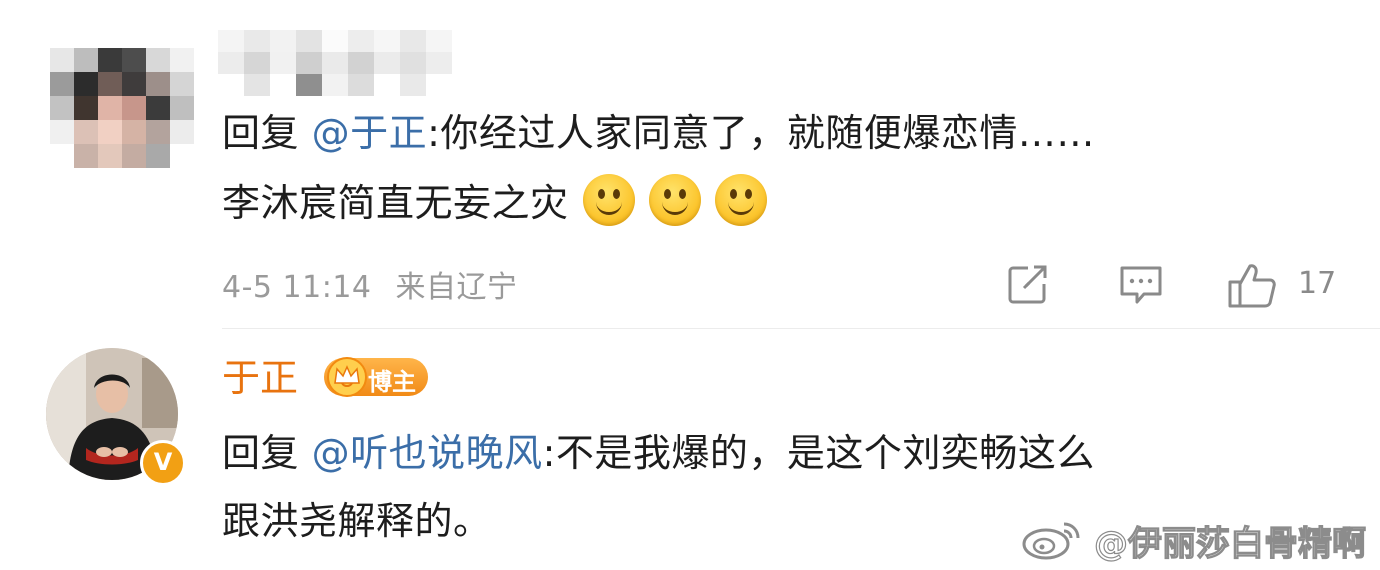  I want to click on crown-icon, so click(347, 377).